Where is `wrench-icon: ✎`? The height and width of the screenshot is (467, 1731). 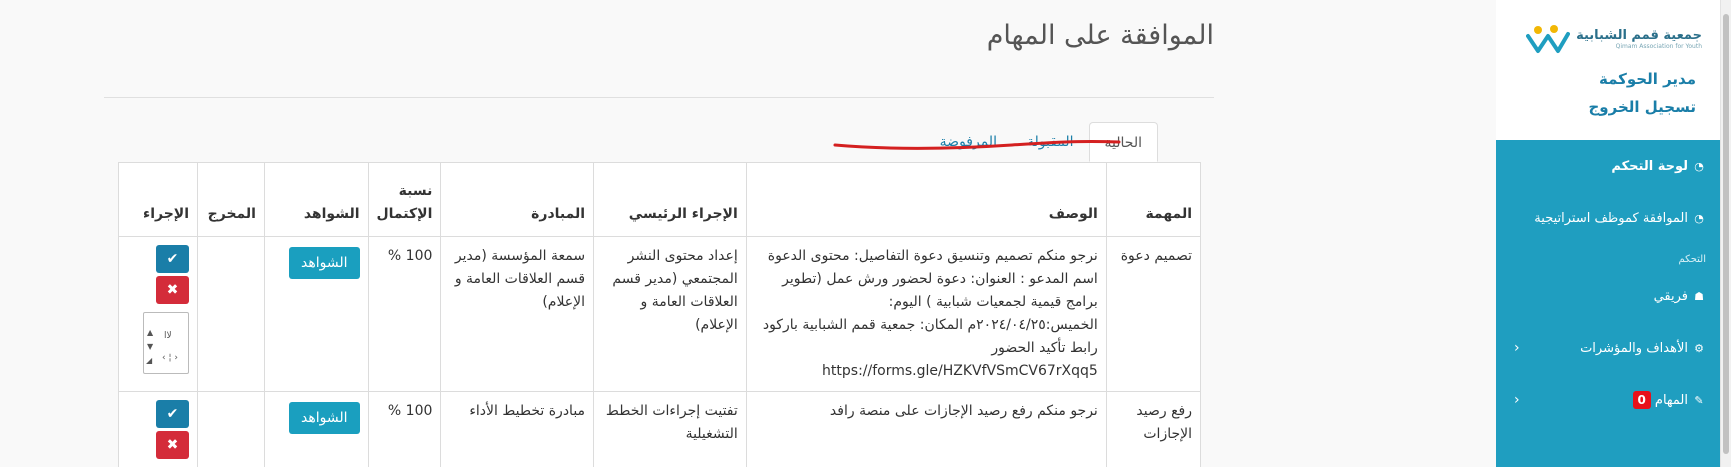 wrench-icon: ✎ is located at coordinates (1699, 400).